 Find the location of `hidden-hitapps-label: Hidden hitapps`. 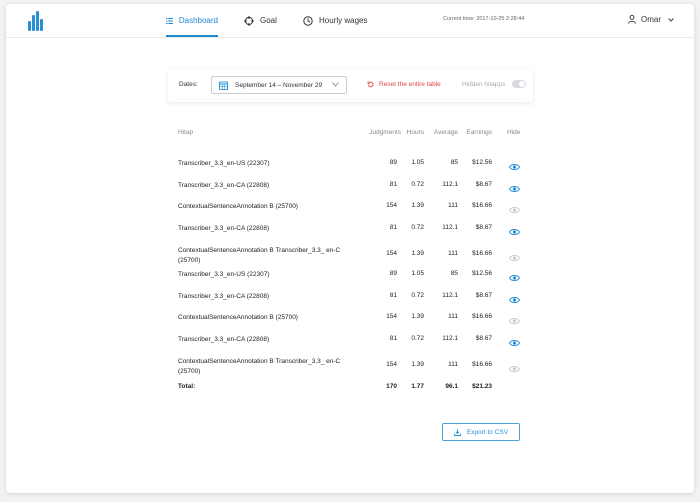

hidden-hitapps-label: Hidden hitapps is located at coordinates (484, 84).